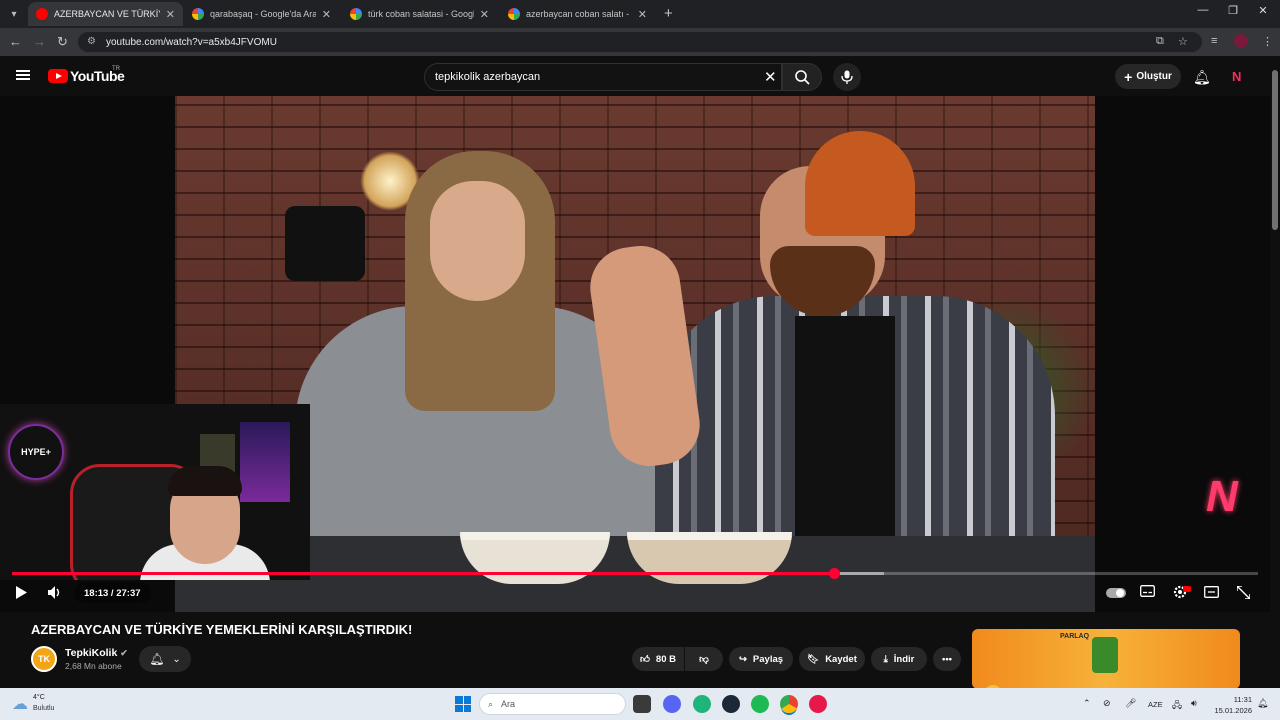 The image size is (1280, 720). What do you see at coordinates (1087, 703) in the screenshot?
I see `tray-overflow-icon: ⌃` at bounding box center [1087, 703].